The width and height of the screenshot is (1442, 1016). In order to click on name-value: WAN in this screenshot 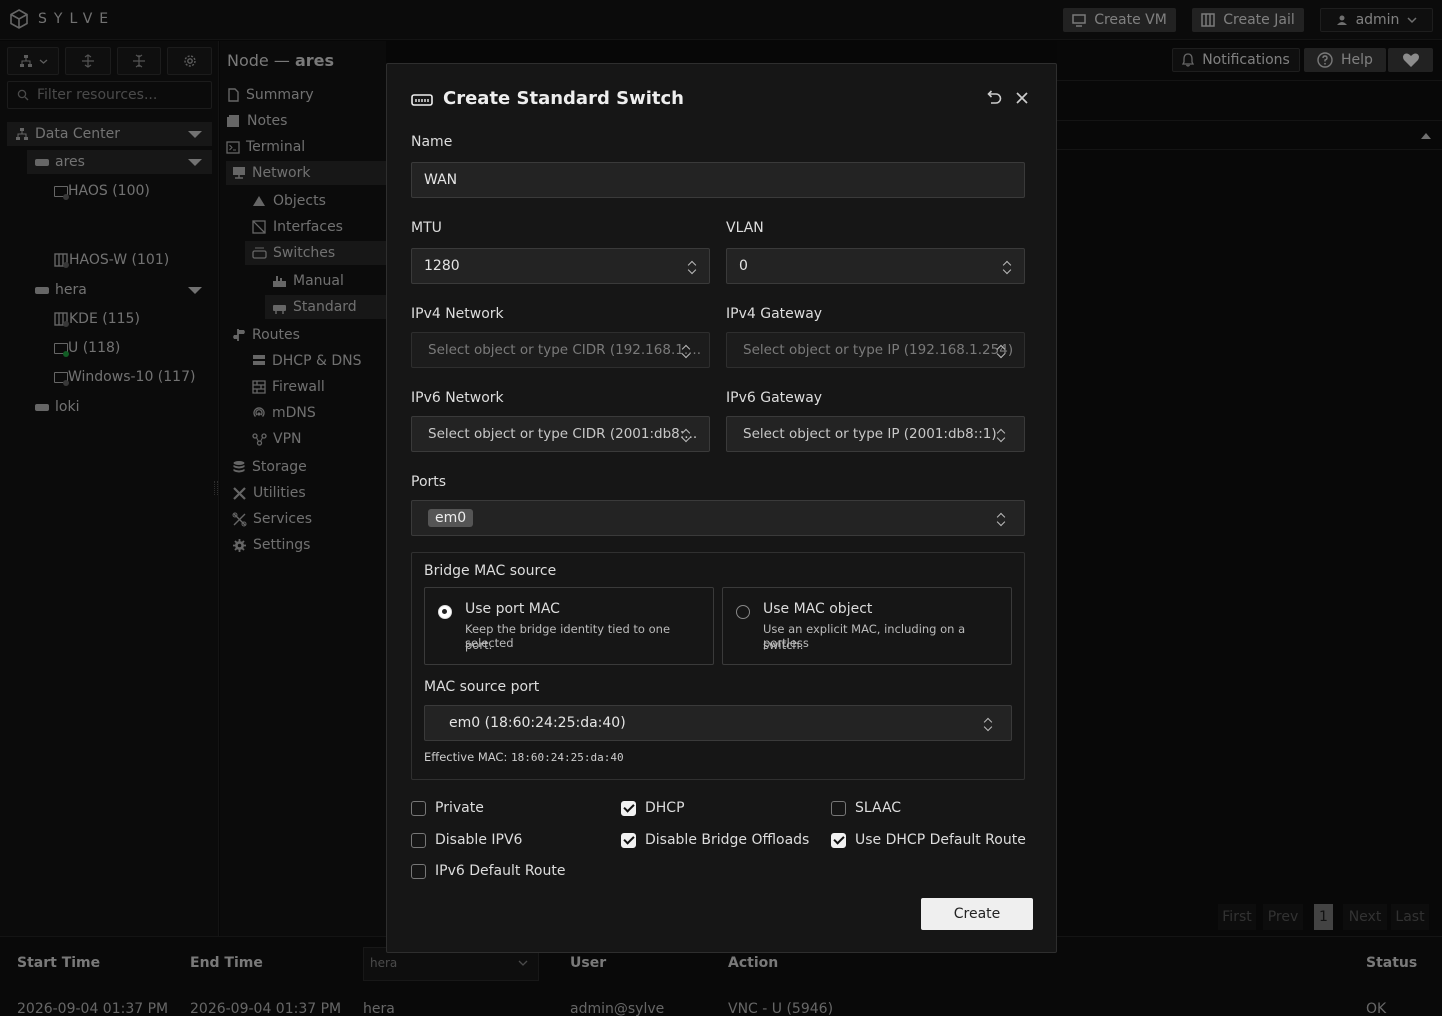, I will do `click(441, 180)`.